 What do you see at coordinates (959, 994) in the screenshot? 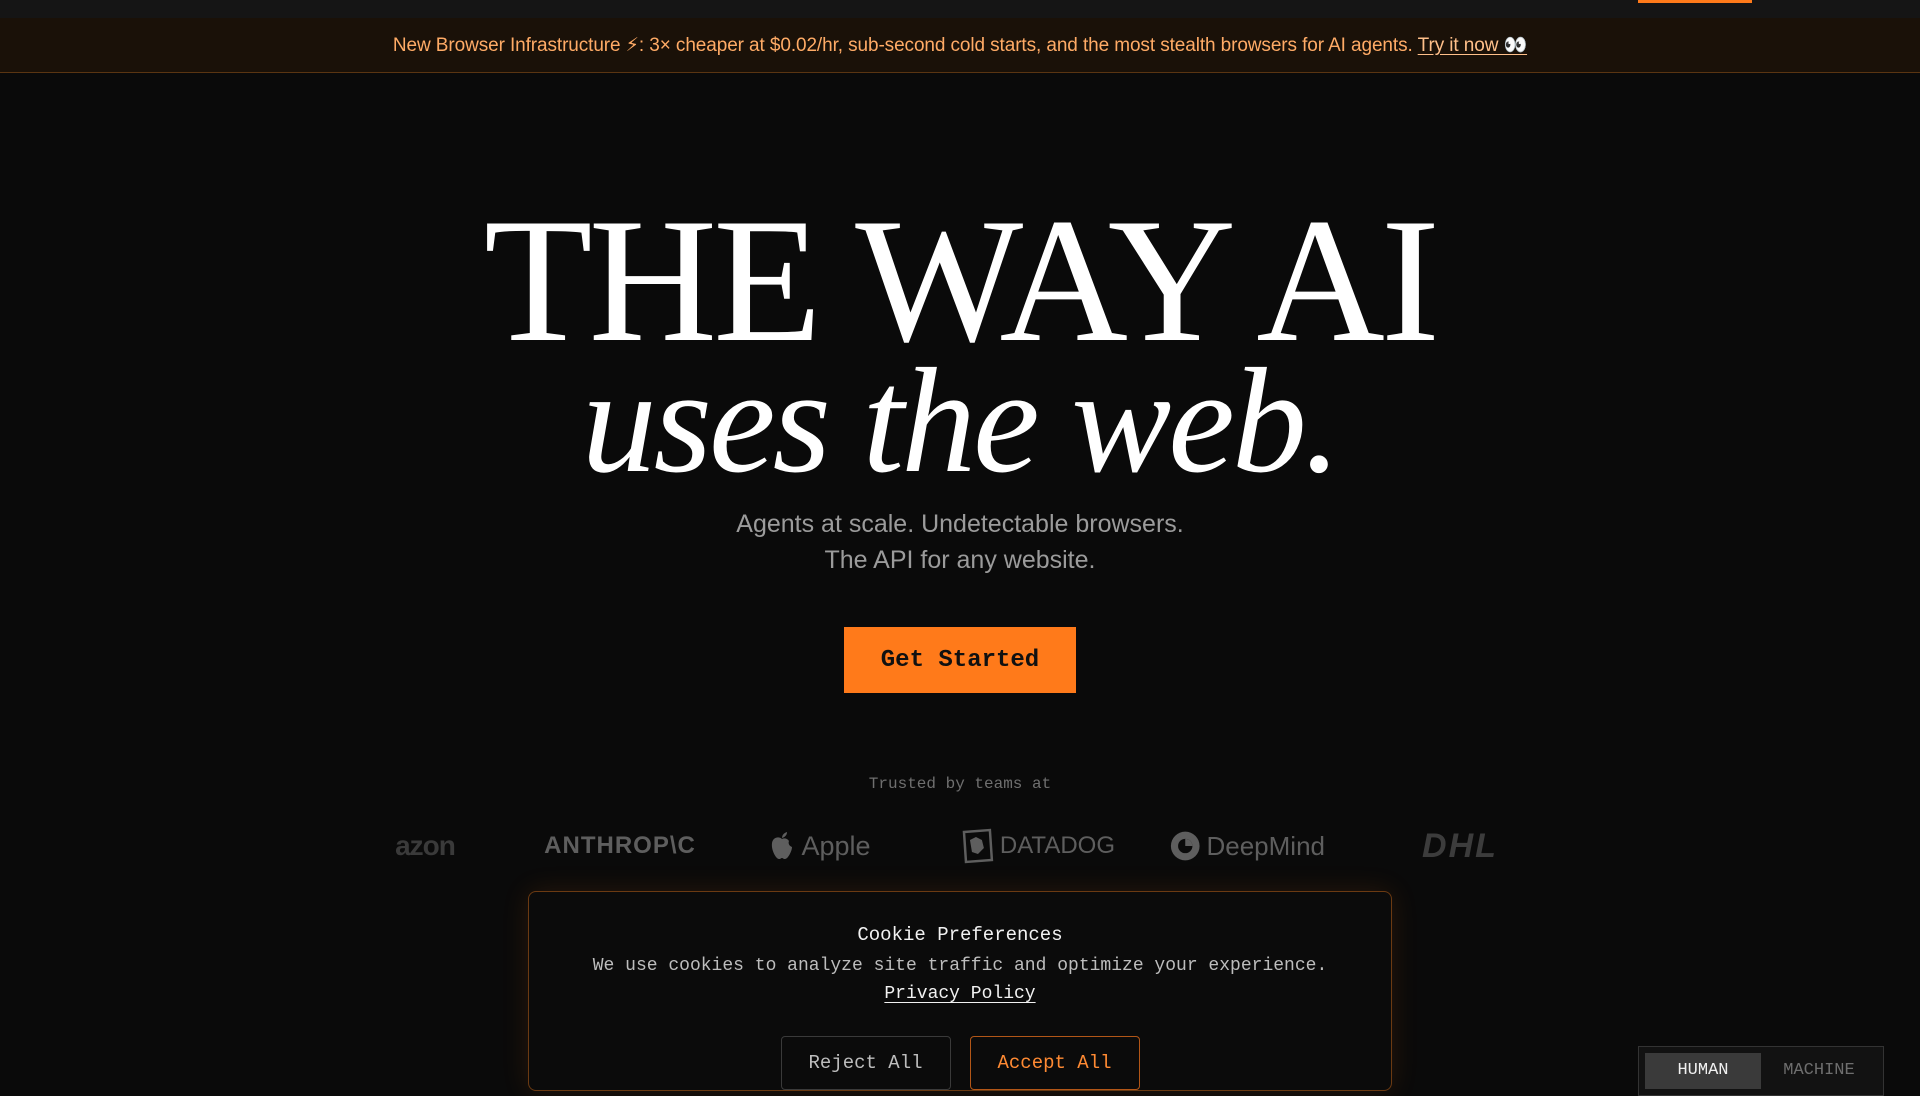
I see `privacy-policy-link: Privacy Policy` at bounding box center [959, 994].